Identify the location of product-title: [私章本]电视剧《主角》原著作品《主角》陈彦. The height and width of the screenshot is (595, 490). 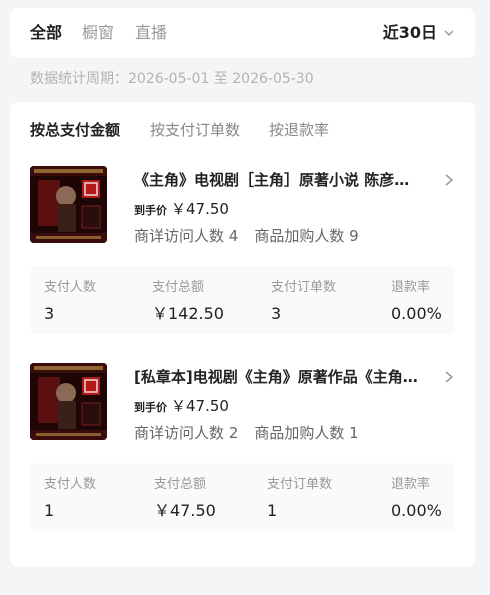
(276, 377).